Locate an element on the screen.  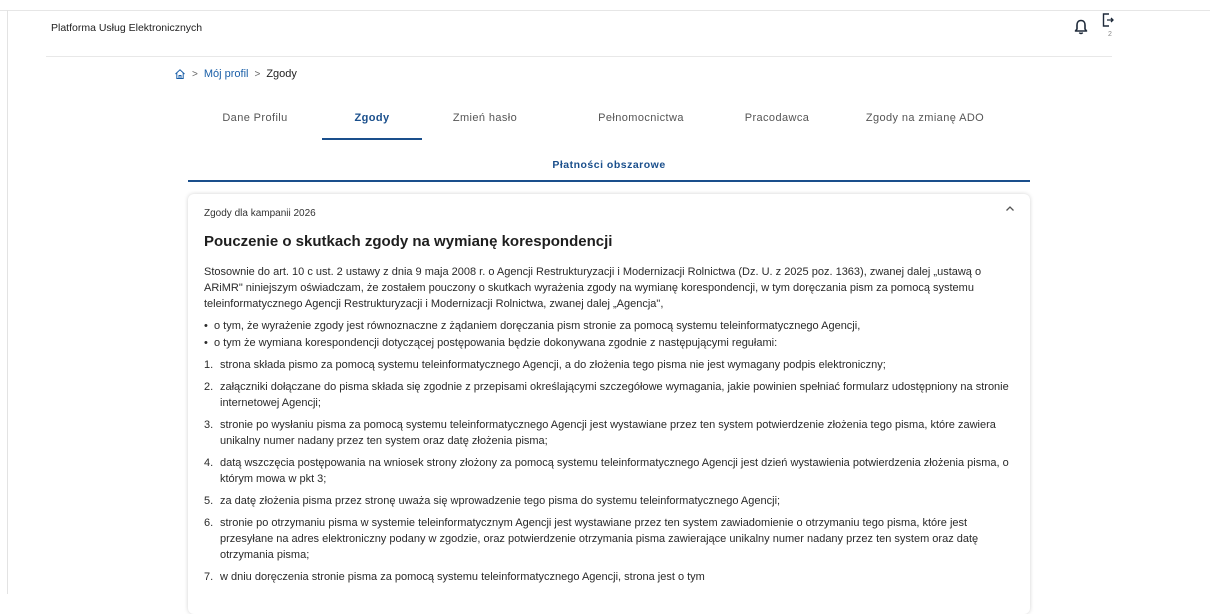
top-border is located at coordinates (605, 10).